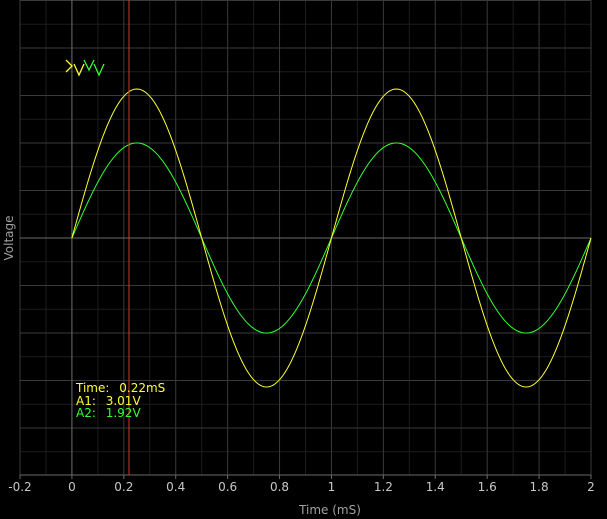 This screenshot has height=519, width=607. Describe the element at coordinates (487, 487) in the screenshot. I see `x-tick-label: 1.6` at that location.